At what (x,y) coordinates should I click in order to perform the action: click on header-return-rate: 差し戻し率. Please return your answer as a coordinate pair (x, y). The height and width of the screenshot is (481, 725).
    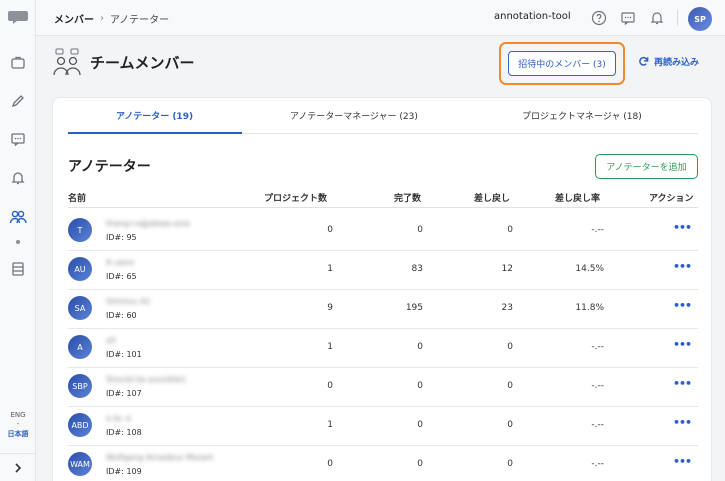
    Looking at the image, I should click on (578, 199).